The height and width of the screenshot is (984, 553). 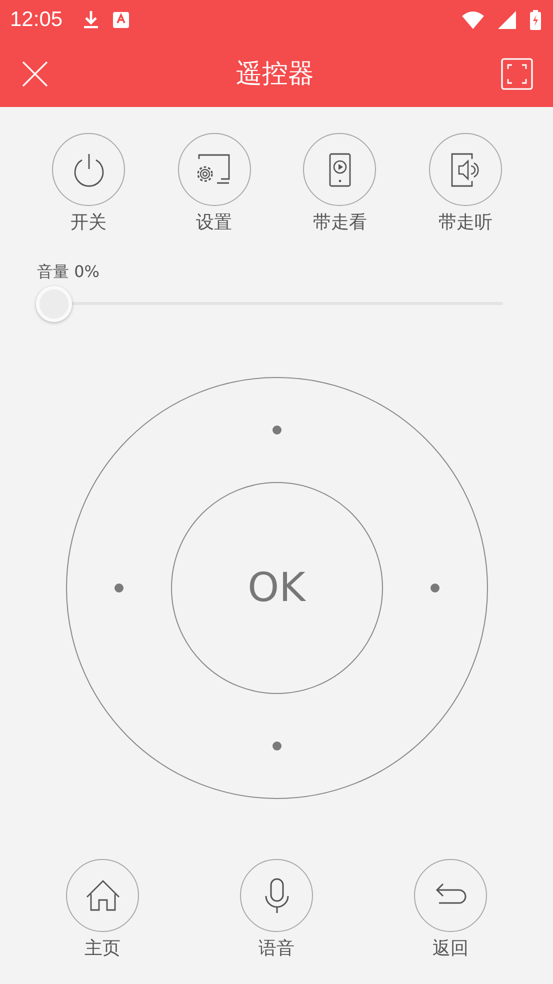 What do you see at coordinates (102, 948) in the screenshot?
I see `button-label: 主页` at bounding box center [102, 948].